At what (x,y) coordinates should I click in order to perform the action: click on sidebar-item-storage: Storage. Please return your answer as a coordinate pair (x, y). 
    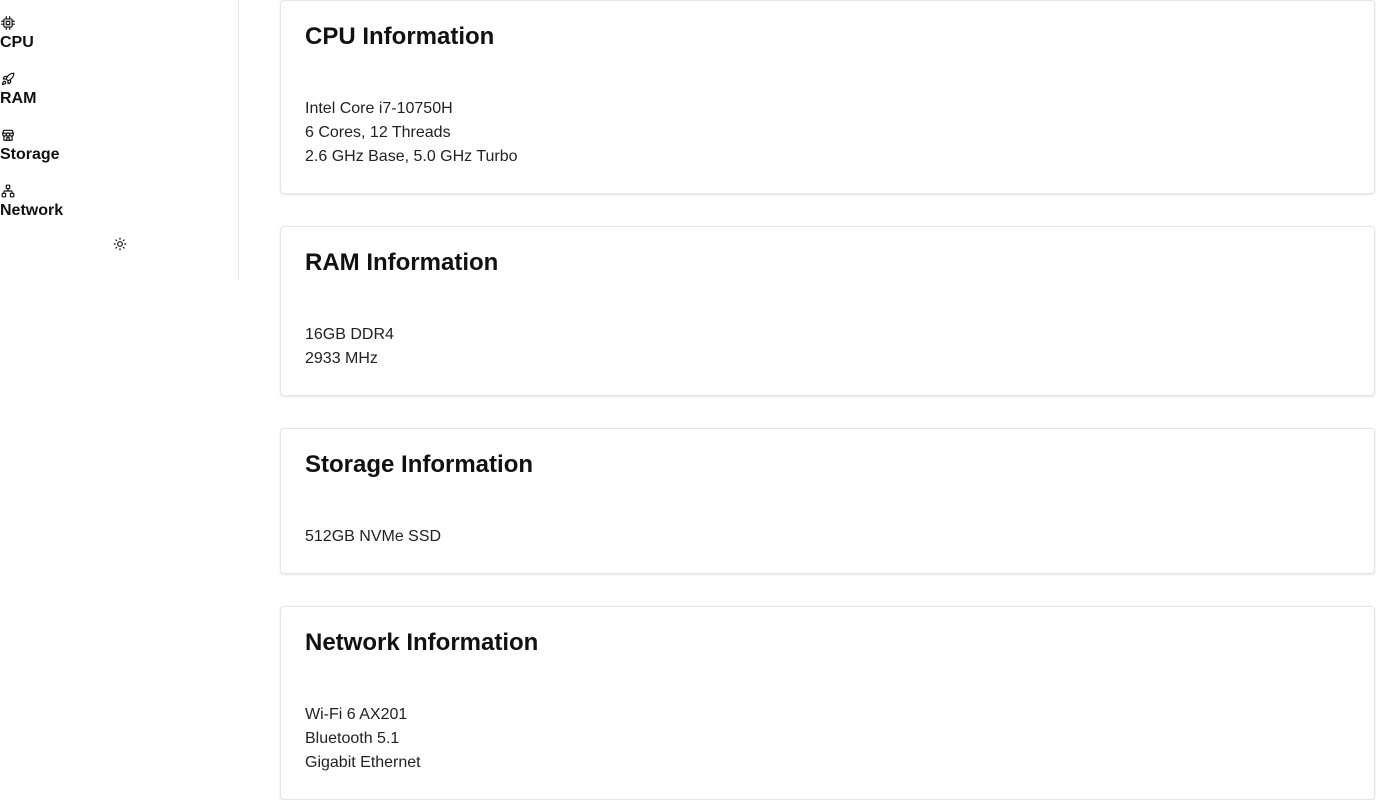
    Looking at the image, I should click on (100, 150).